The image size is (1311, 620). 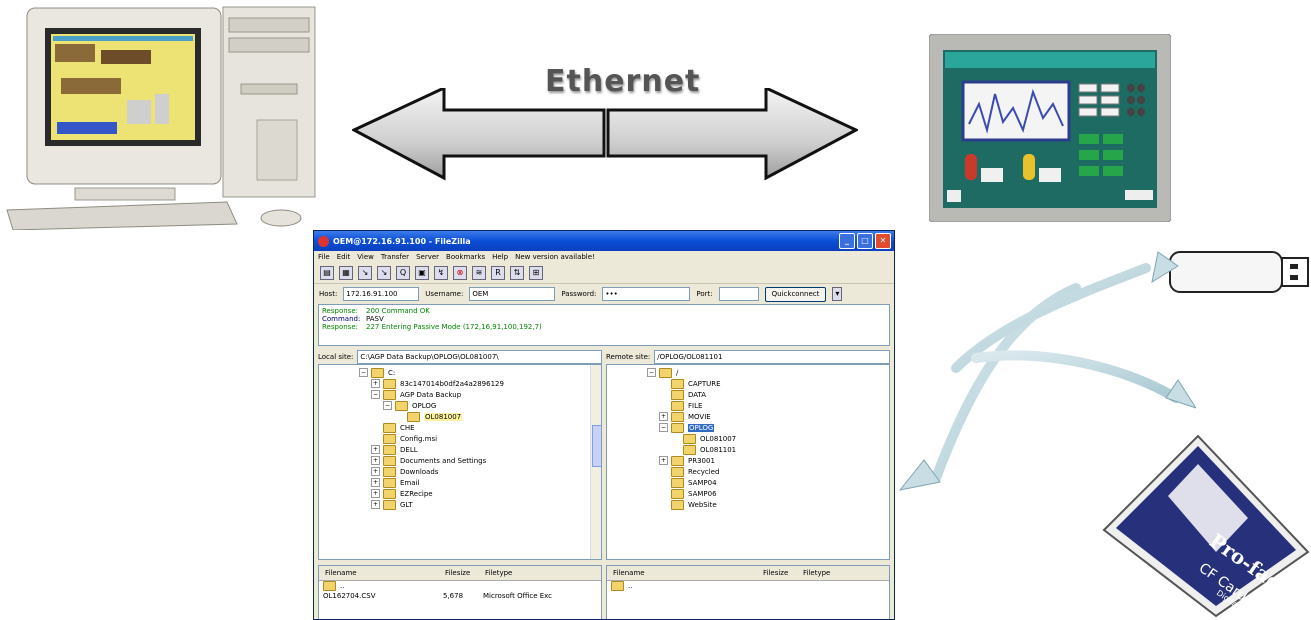 I want to click on tree-node: − C:, so click(x=460, y=372).